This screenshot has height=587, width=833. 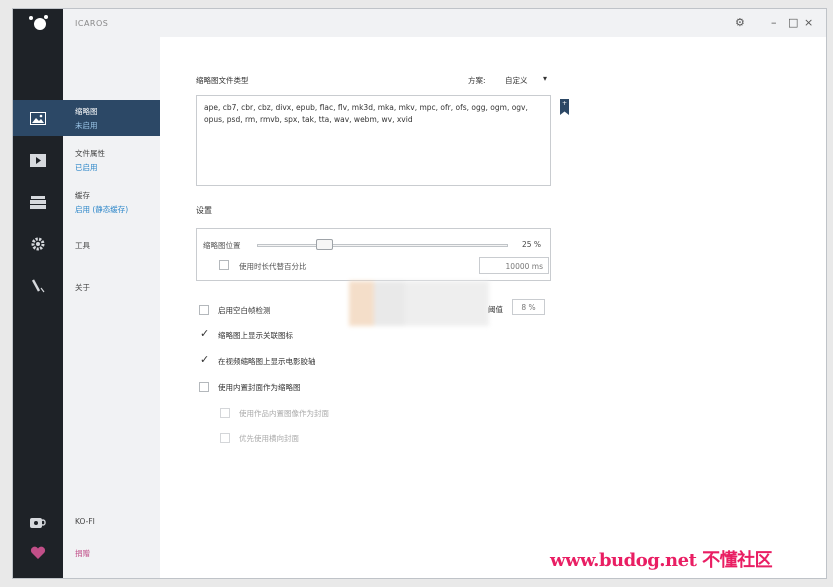 I want to click on nav-item-about: 关于, so click(x=111, y=294).